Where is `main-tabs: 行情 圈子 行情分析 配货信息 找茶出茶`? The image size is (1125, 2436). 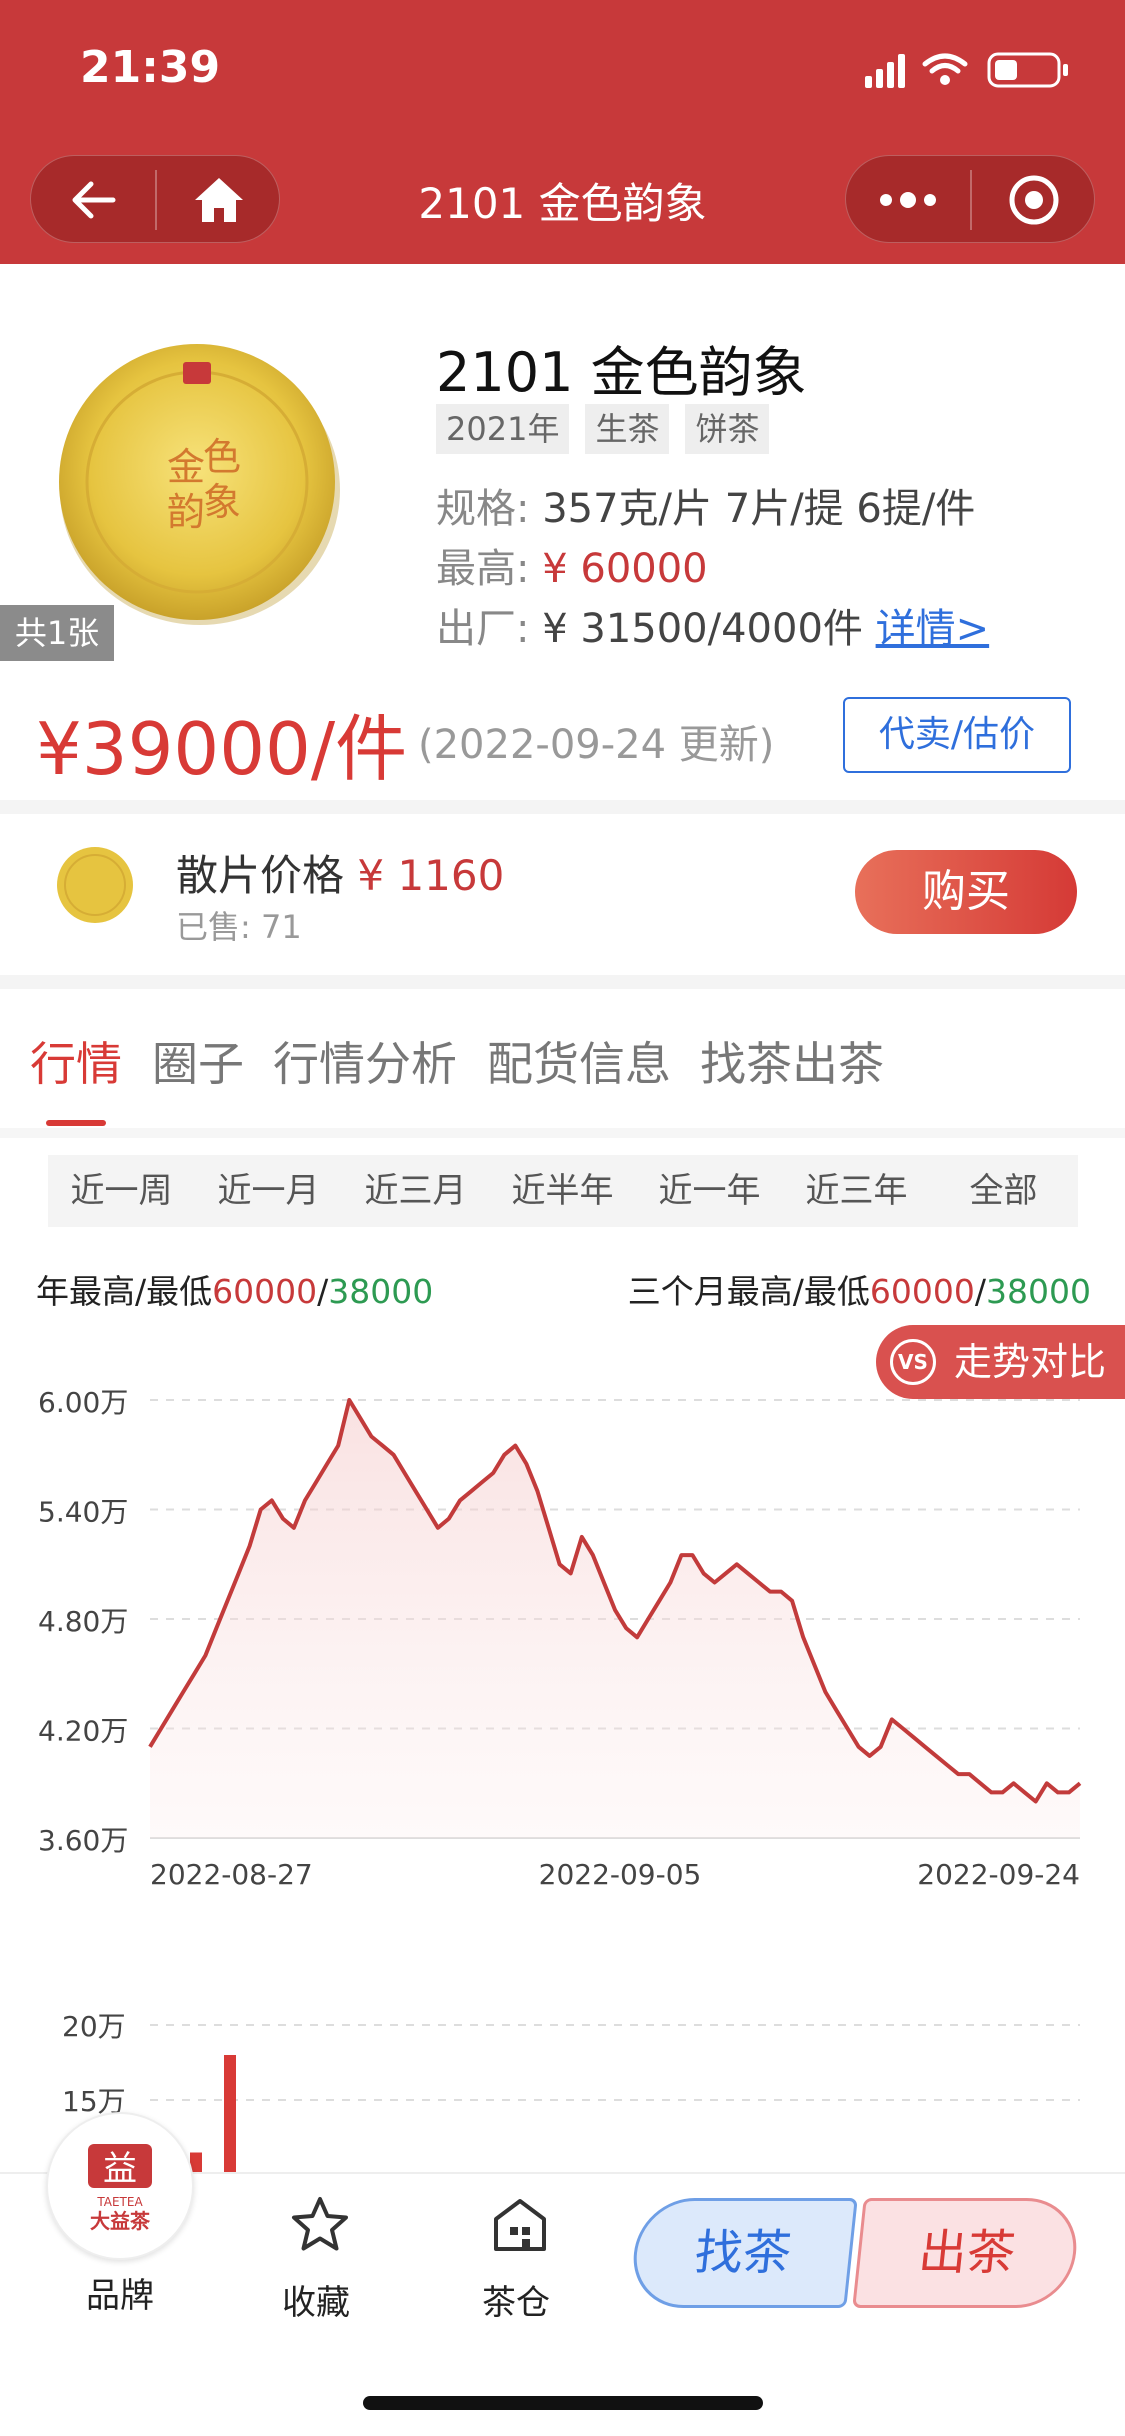
main-tabs: 行情 圈子 行情分析 配货信息 找茶出茶 is located at coordinates (562, 1075).